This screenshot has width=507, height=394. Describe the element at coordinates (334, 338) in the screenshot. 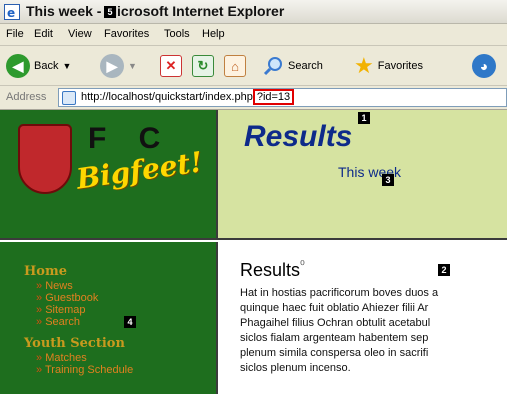

I see `paragraph-line: siclos fialam argenteam habentem sep` at that location.